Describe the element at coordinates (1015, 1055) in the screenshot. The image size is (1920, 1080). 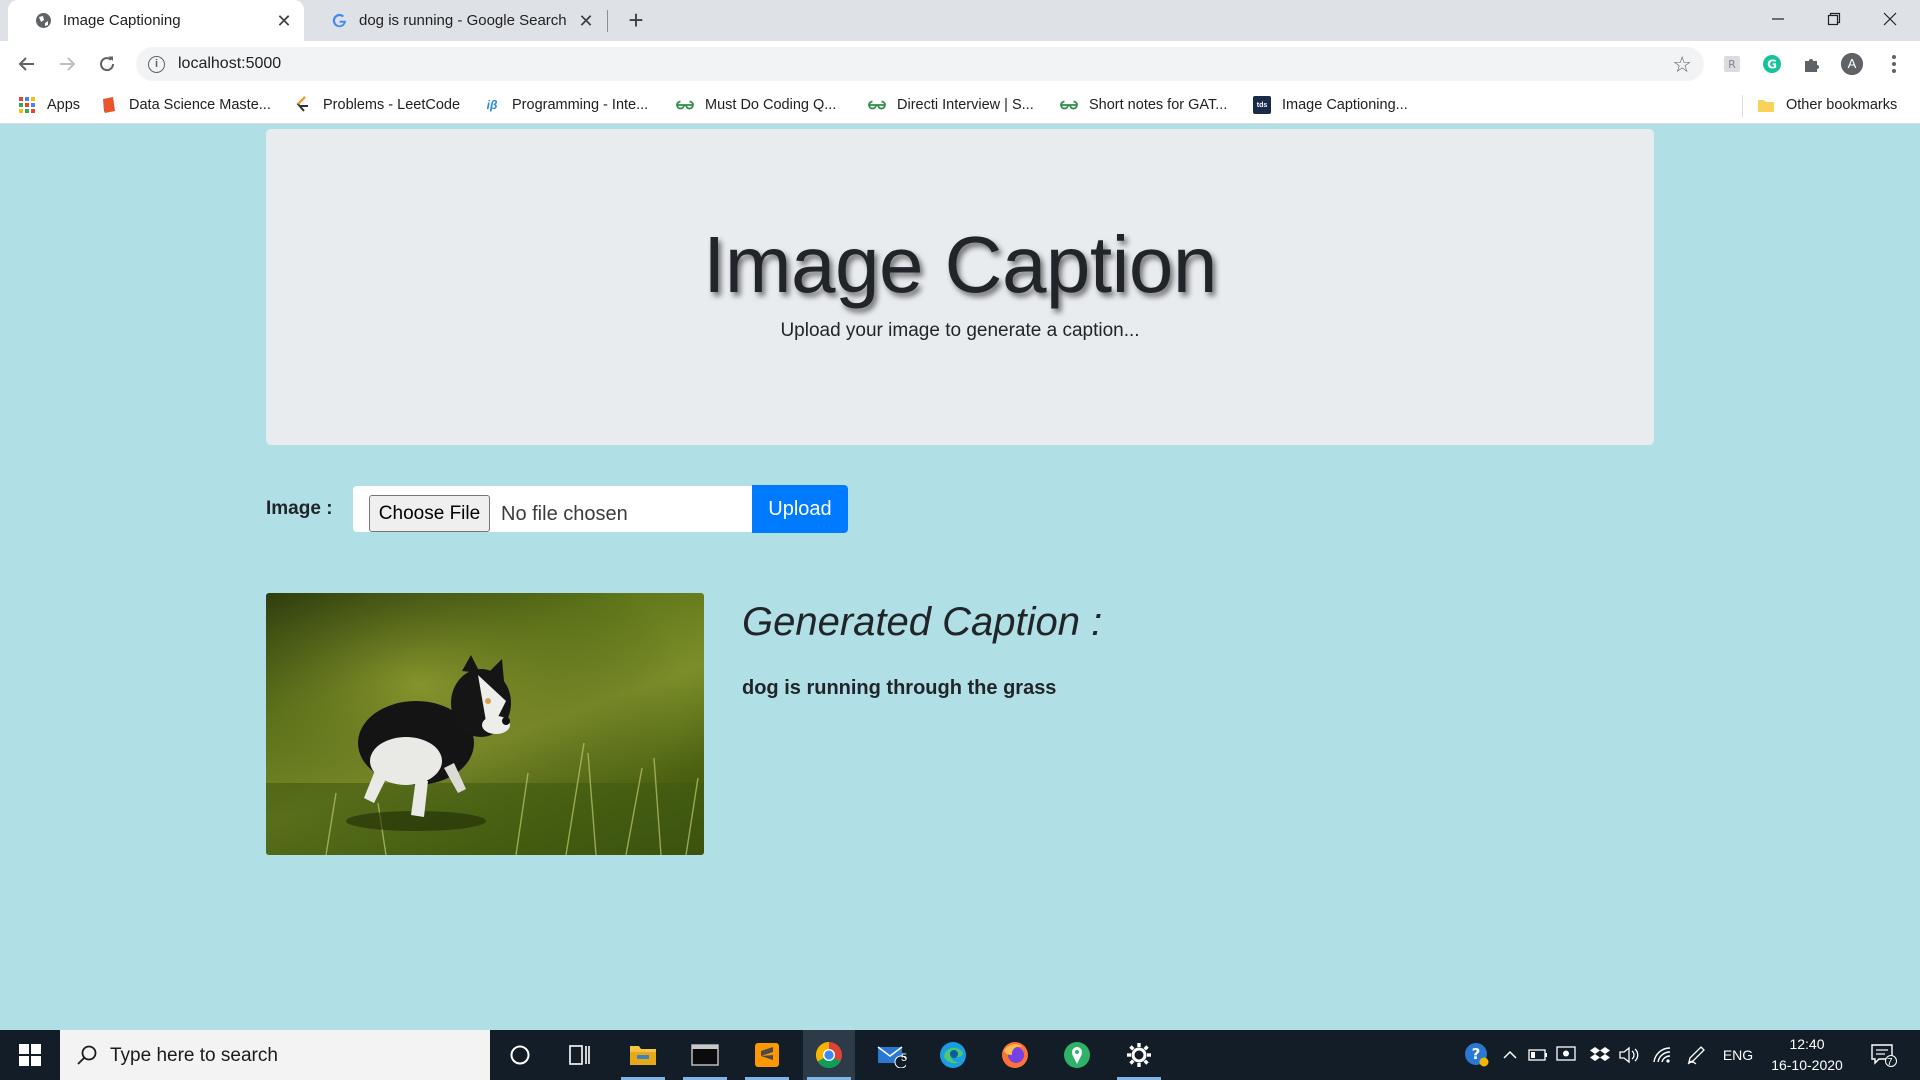
I see `firefox-icon` at that location.